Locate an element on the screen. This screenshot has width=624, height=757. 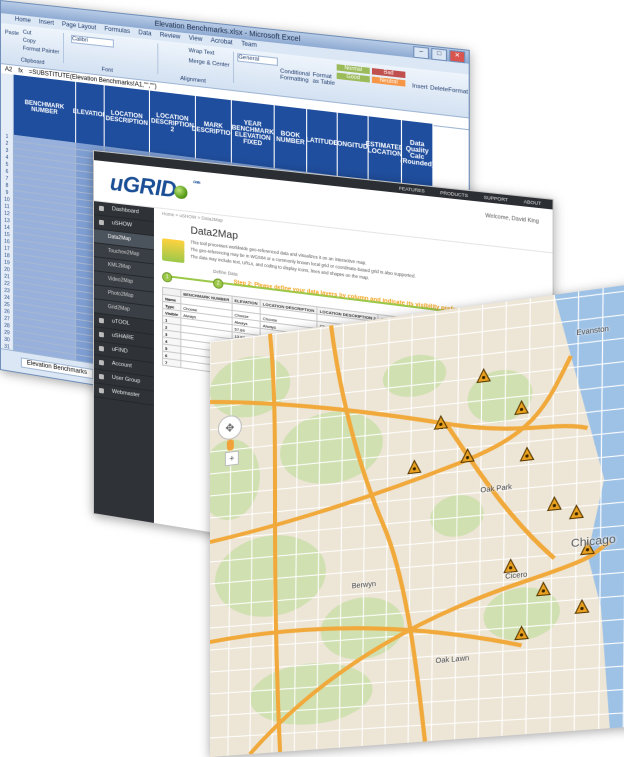
tab-data: Data is located at coordinates (144, 34).